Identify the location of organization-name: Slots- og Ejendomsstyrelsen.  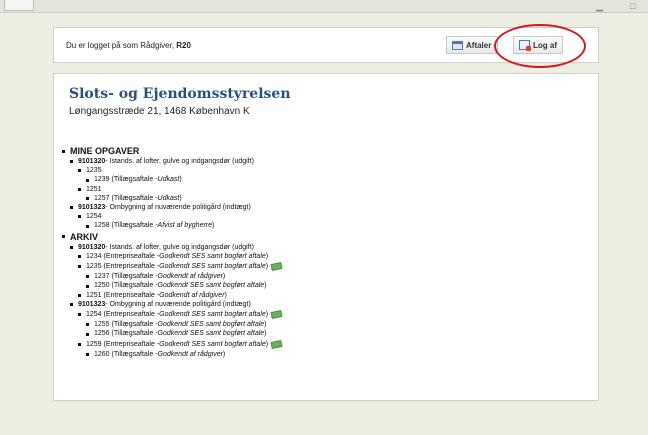
(180, 94).